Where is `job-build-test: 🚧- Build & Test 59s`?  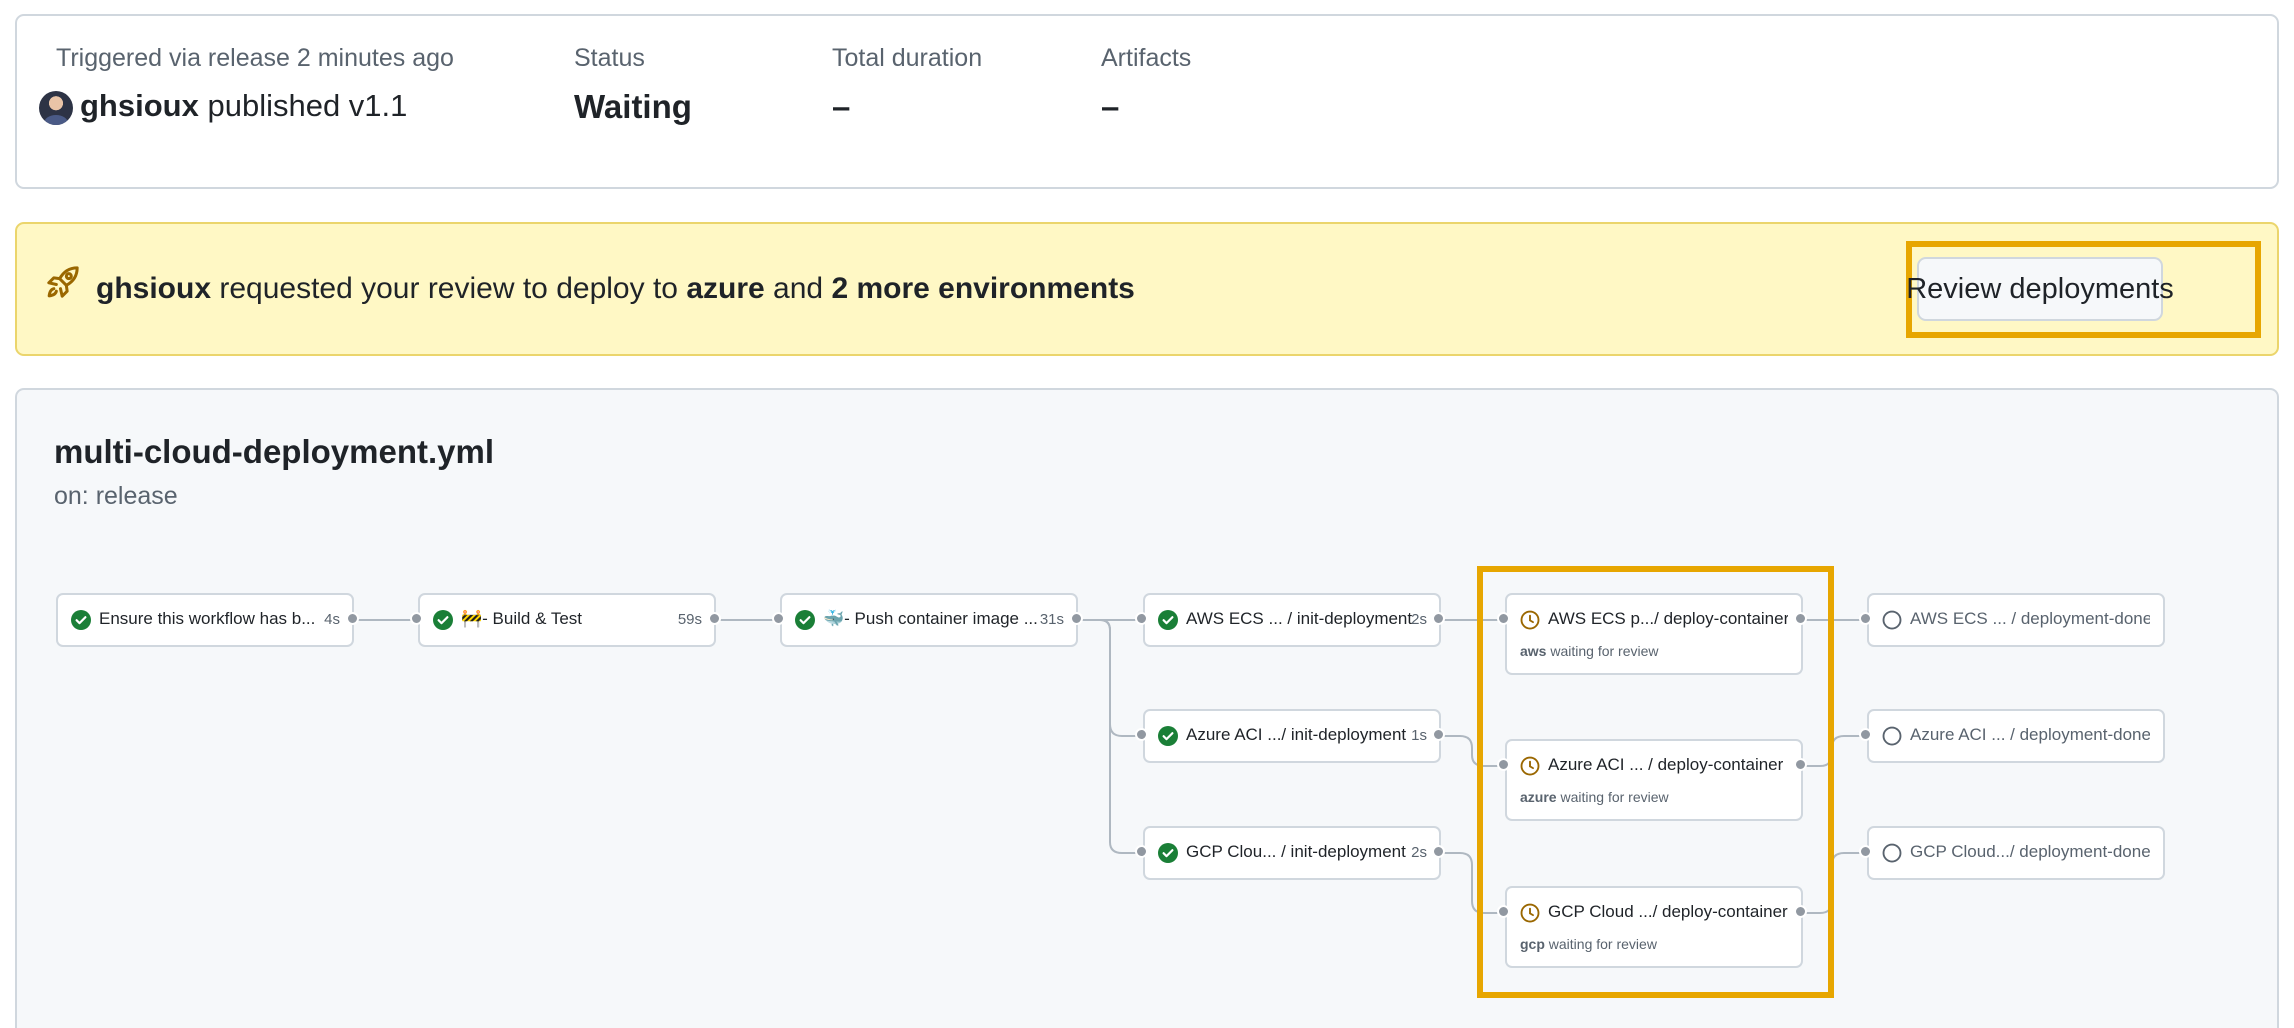
job-build-test: 🚧- Build & Test 59s is located at coordinates (567, 620).